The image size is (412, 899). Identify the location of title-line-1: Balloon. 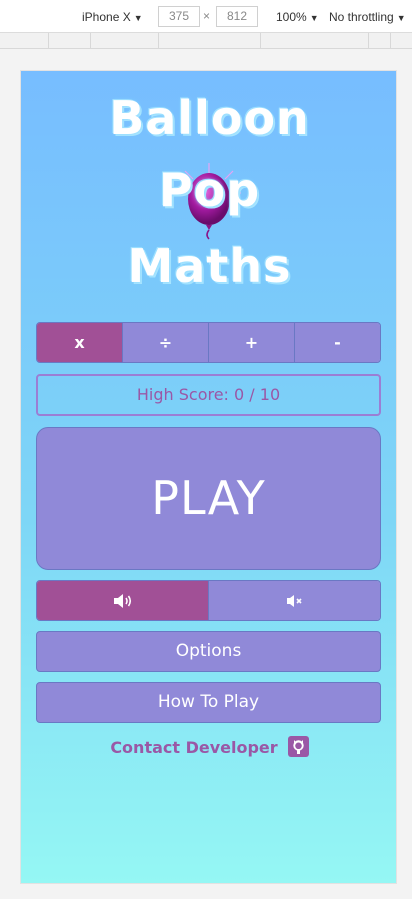
(209, 118).